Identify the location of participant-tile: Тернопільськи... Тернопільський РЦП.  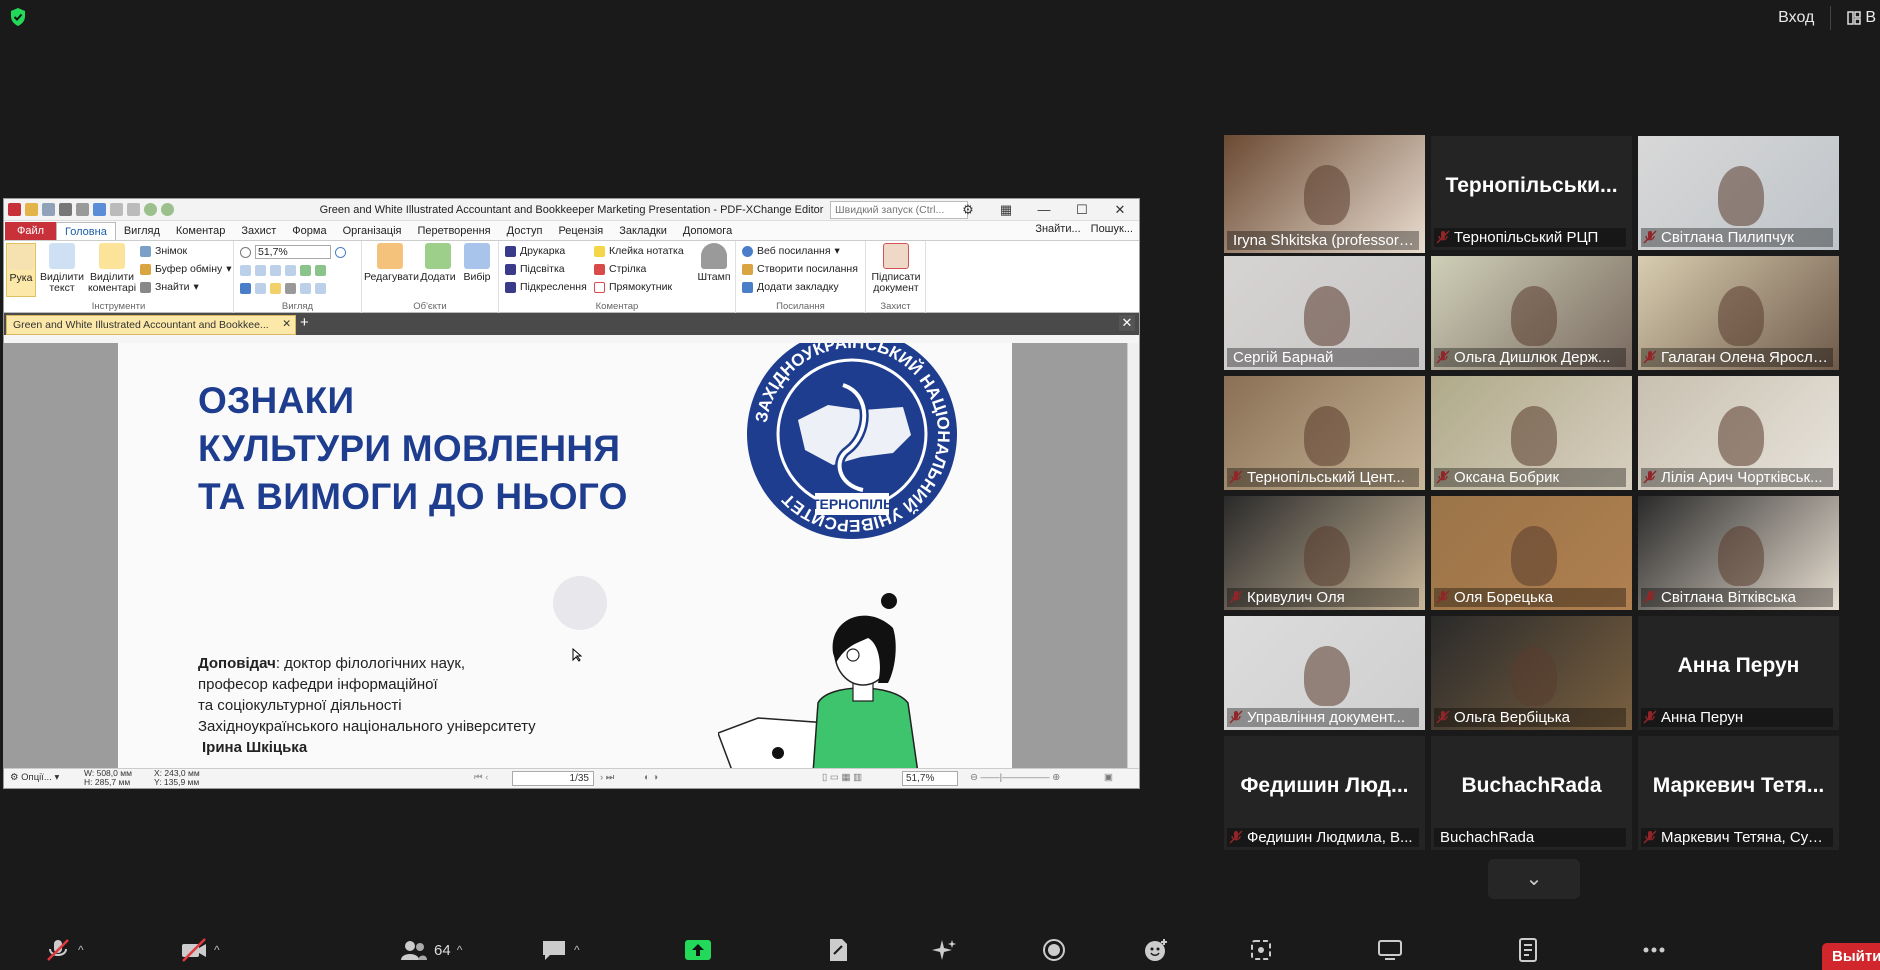
(1531, 193).